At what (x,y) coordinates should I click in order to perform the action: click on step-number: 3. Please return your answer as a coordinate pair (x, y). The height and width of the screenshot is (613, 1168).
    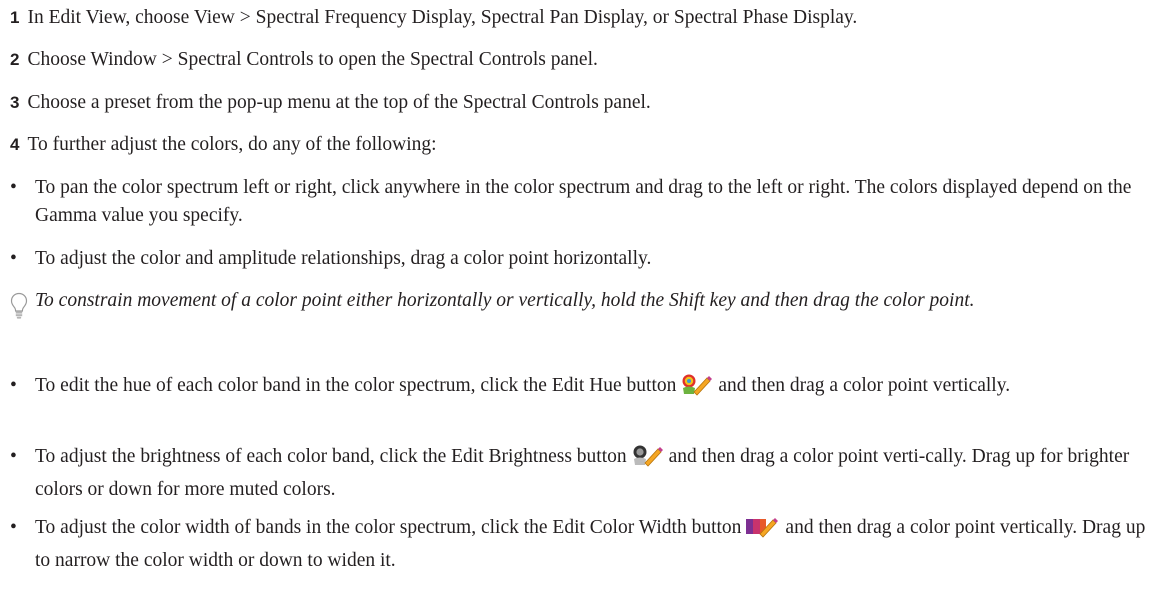
    Looking at the image, I should click on (15, 102).